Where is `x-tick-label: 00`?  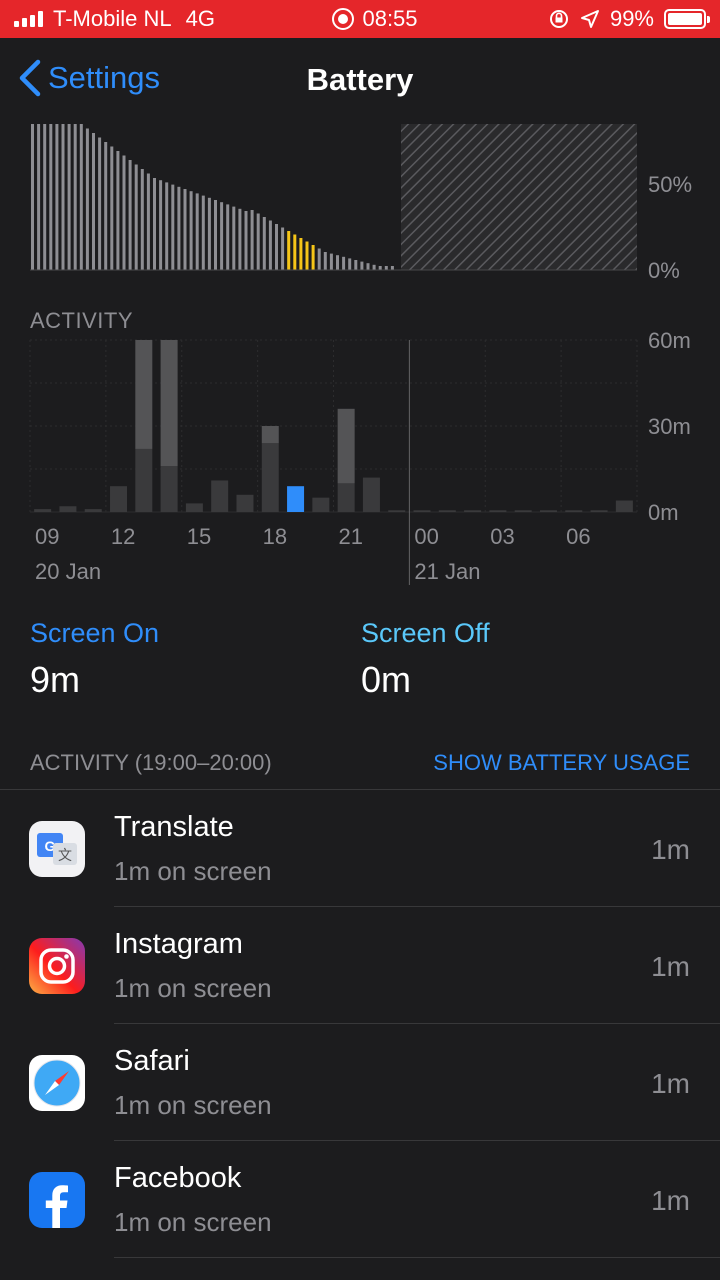 x-tick-label: 00 is located at coordinates (426, 536).